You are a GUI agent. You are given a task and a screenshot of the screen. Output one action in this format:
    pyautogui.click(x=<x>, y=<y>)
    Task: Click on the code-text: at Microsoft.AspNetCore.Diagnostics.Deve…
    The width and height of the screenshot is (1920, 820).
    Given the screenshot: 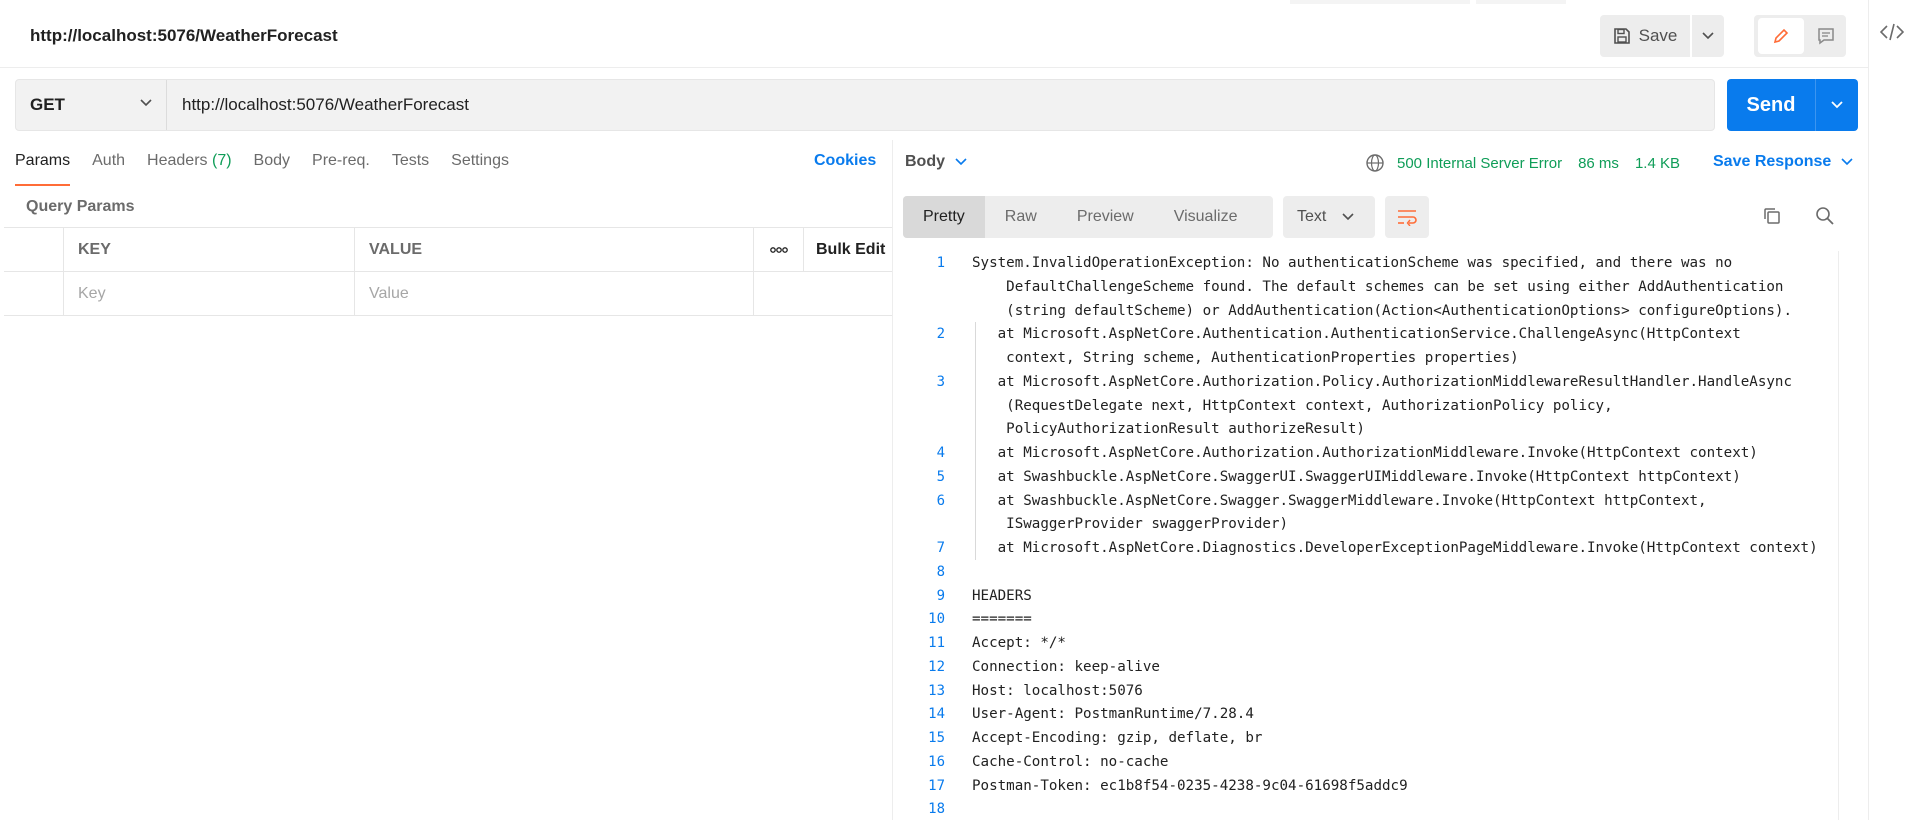 What is the action you would take?
    pyautogui.click(x=1395, y=548)
    